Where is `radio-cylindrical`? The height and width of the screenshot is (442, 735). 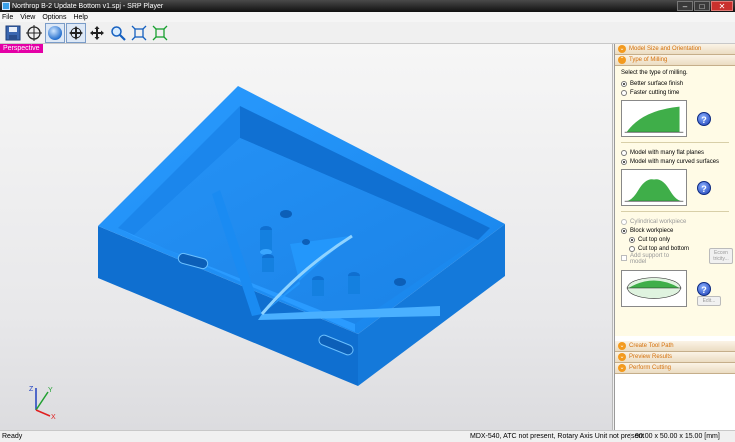
radio-cylindrical is located at coordinates (624, 221).